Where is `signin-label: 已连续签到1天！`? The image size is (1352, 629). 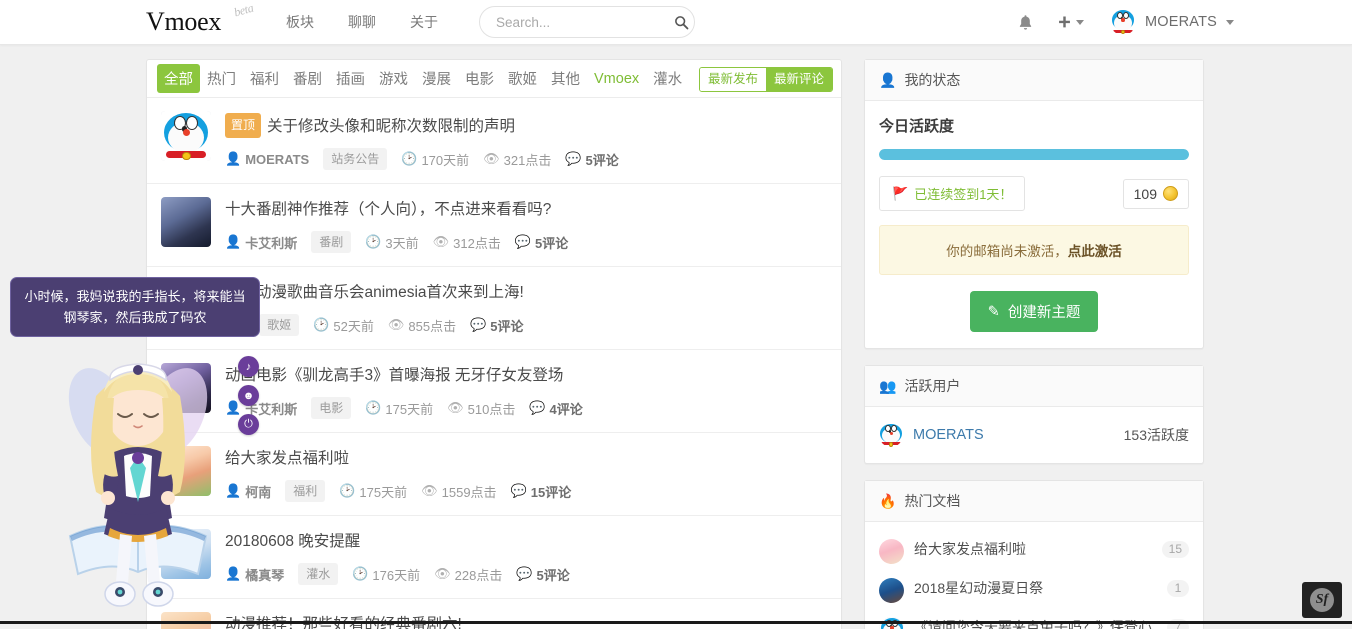
signin-label: 已连续签到1天！ is located at coordinates (963, 193).